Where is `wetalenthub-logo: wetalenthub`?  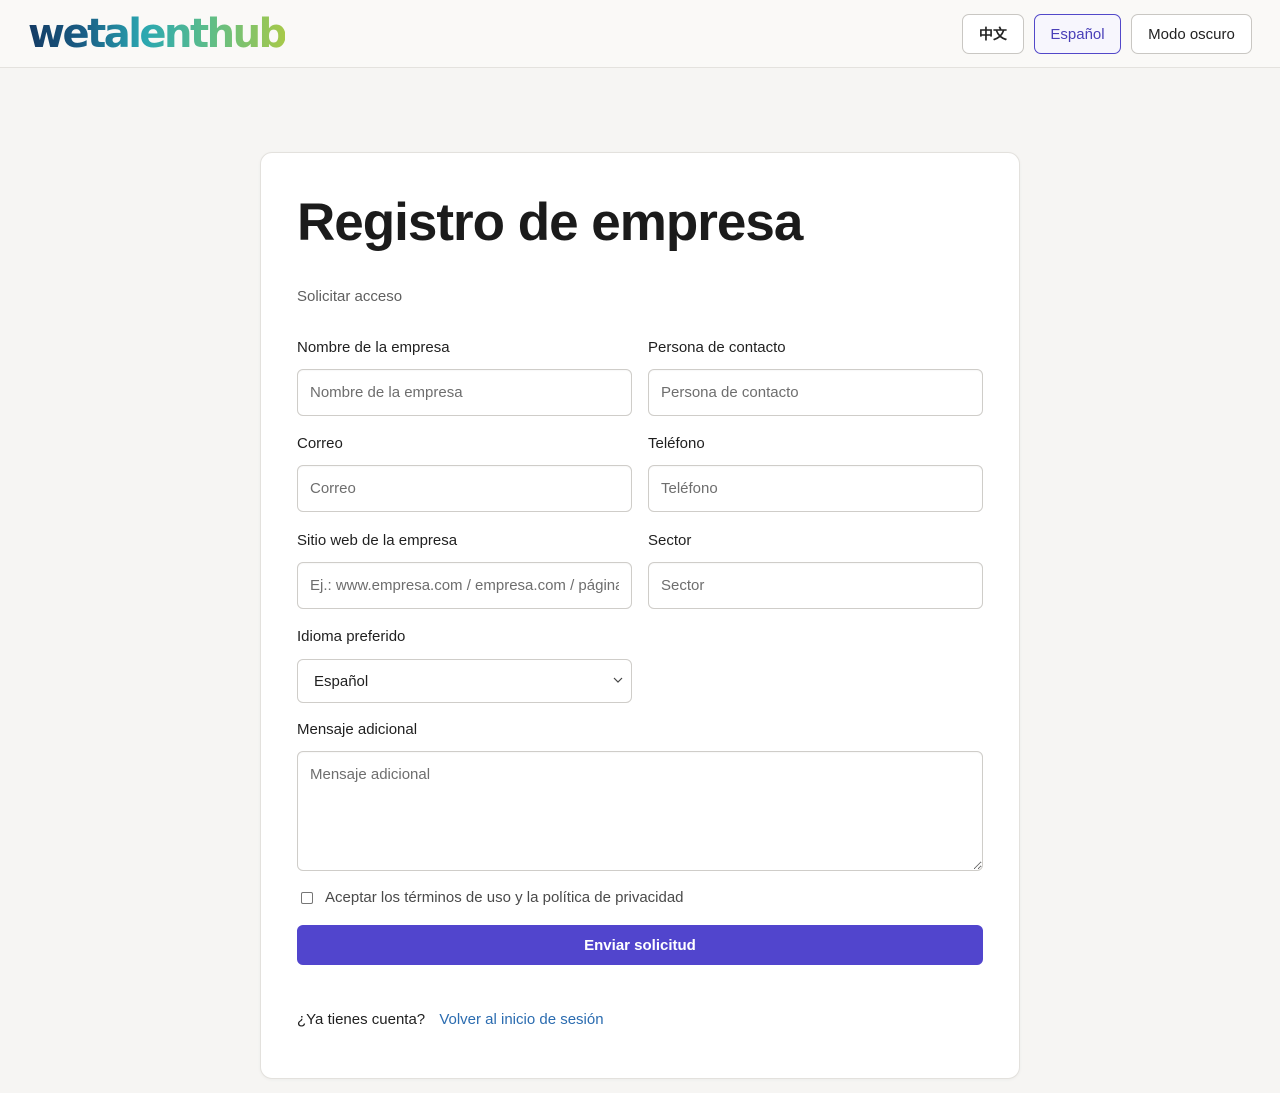
wetalenthub-logo: wetalenthub is located at coordinates (157, 34).